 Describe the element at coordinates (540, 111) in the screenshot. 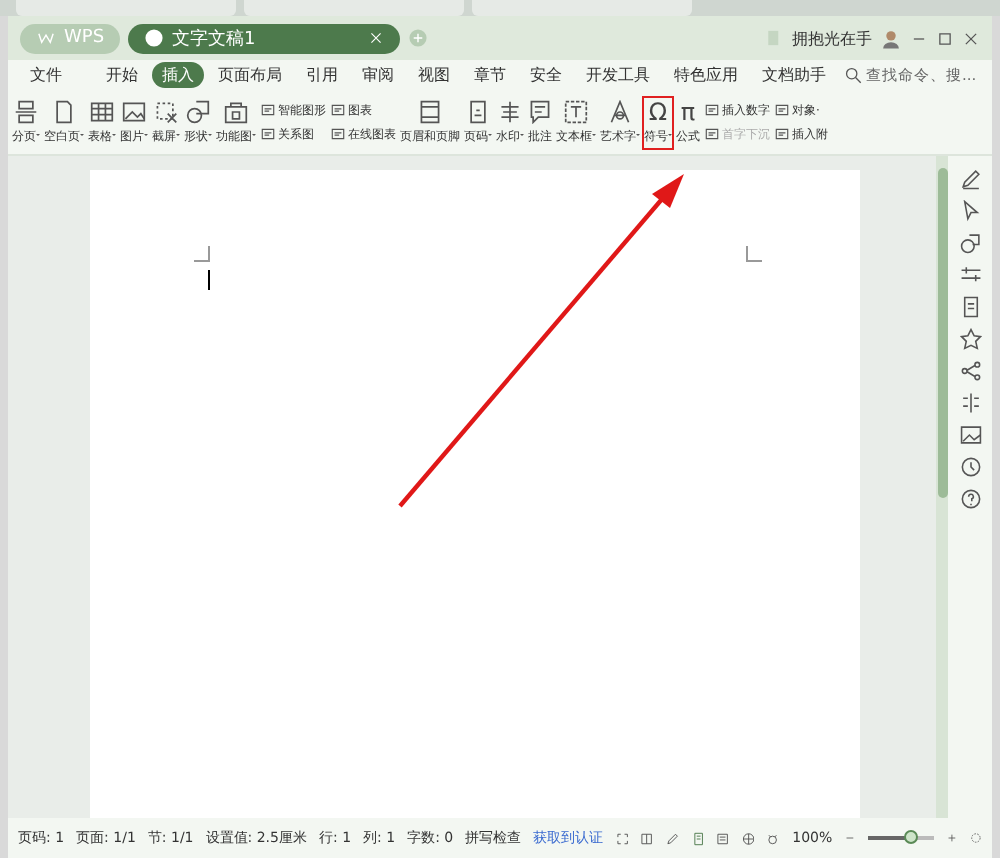

I see `comment-icon` at that location.